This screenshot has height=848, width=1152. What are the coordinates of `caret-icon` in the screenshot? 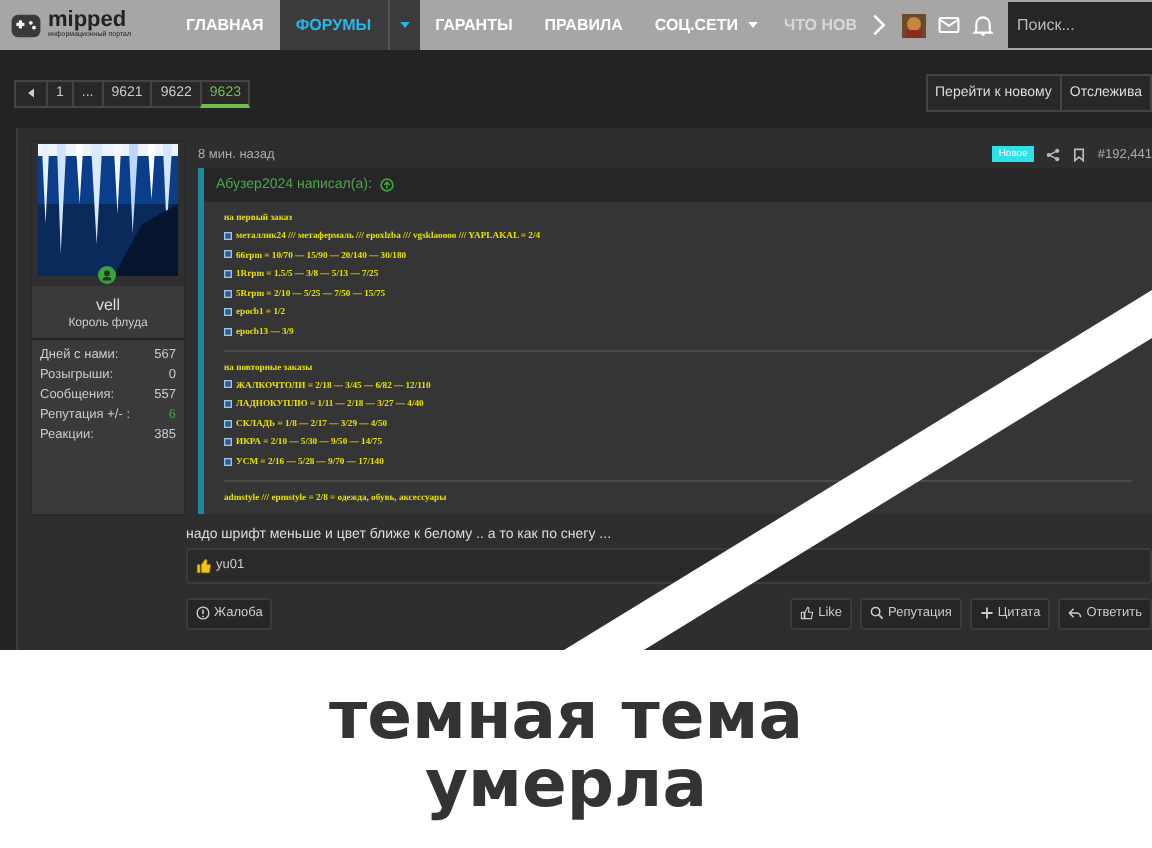 It's located at (404, 25).